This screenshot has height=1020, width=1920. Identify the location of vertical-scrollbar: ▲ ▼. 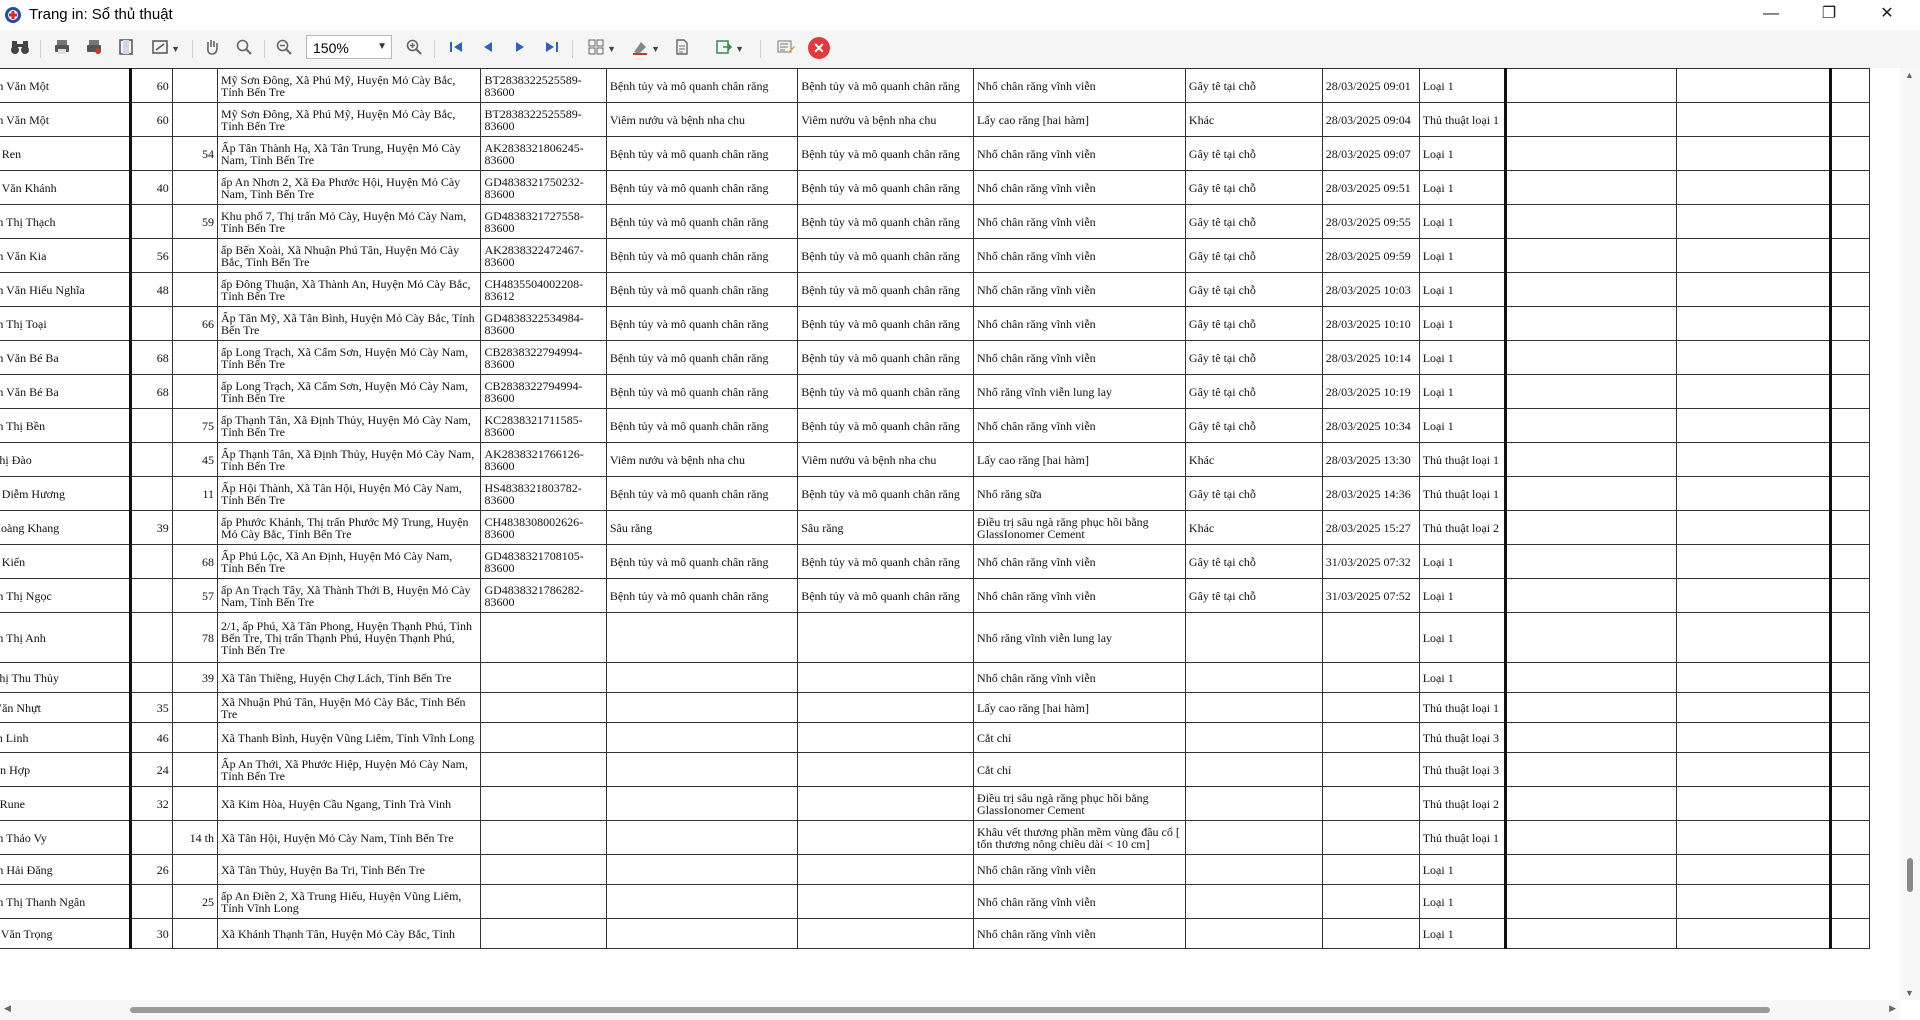
(1910, 534).